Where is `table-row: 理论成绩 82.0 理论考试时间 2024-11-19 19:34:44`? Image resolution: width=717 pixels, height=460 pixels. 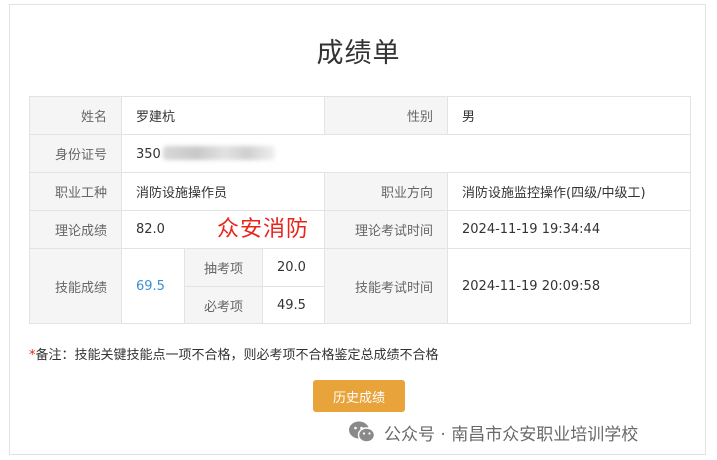 table-row: 理论成绩 82.0 理论考试时间 2024-11-19 19:34:44 is located at coordinates (360, 229).